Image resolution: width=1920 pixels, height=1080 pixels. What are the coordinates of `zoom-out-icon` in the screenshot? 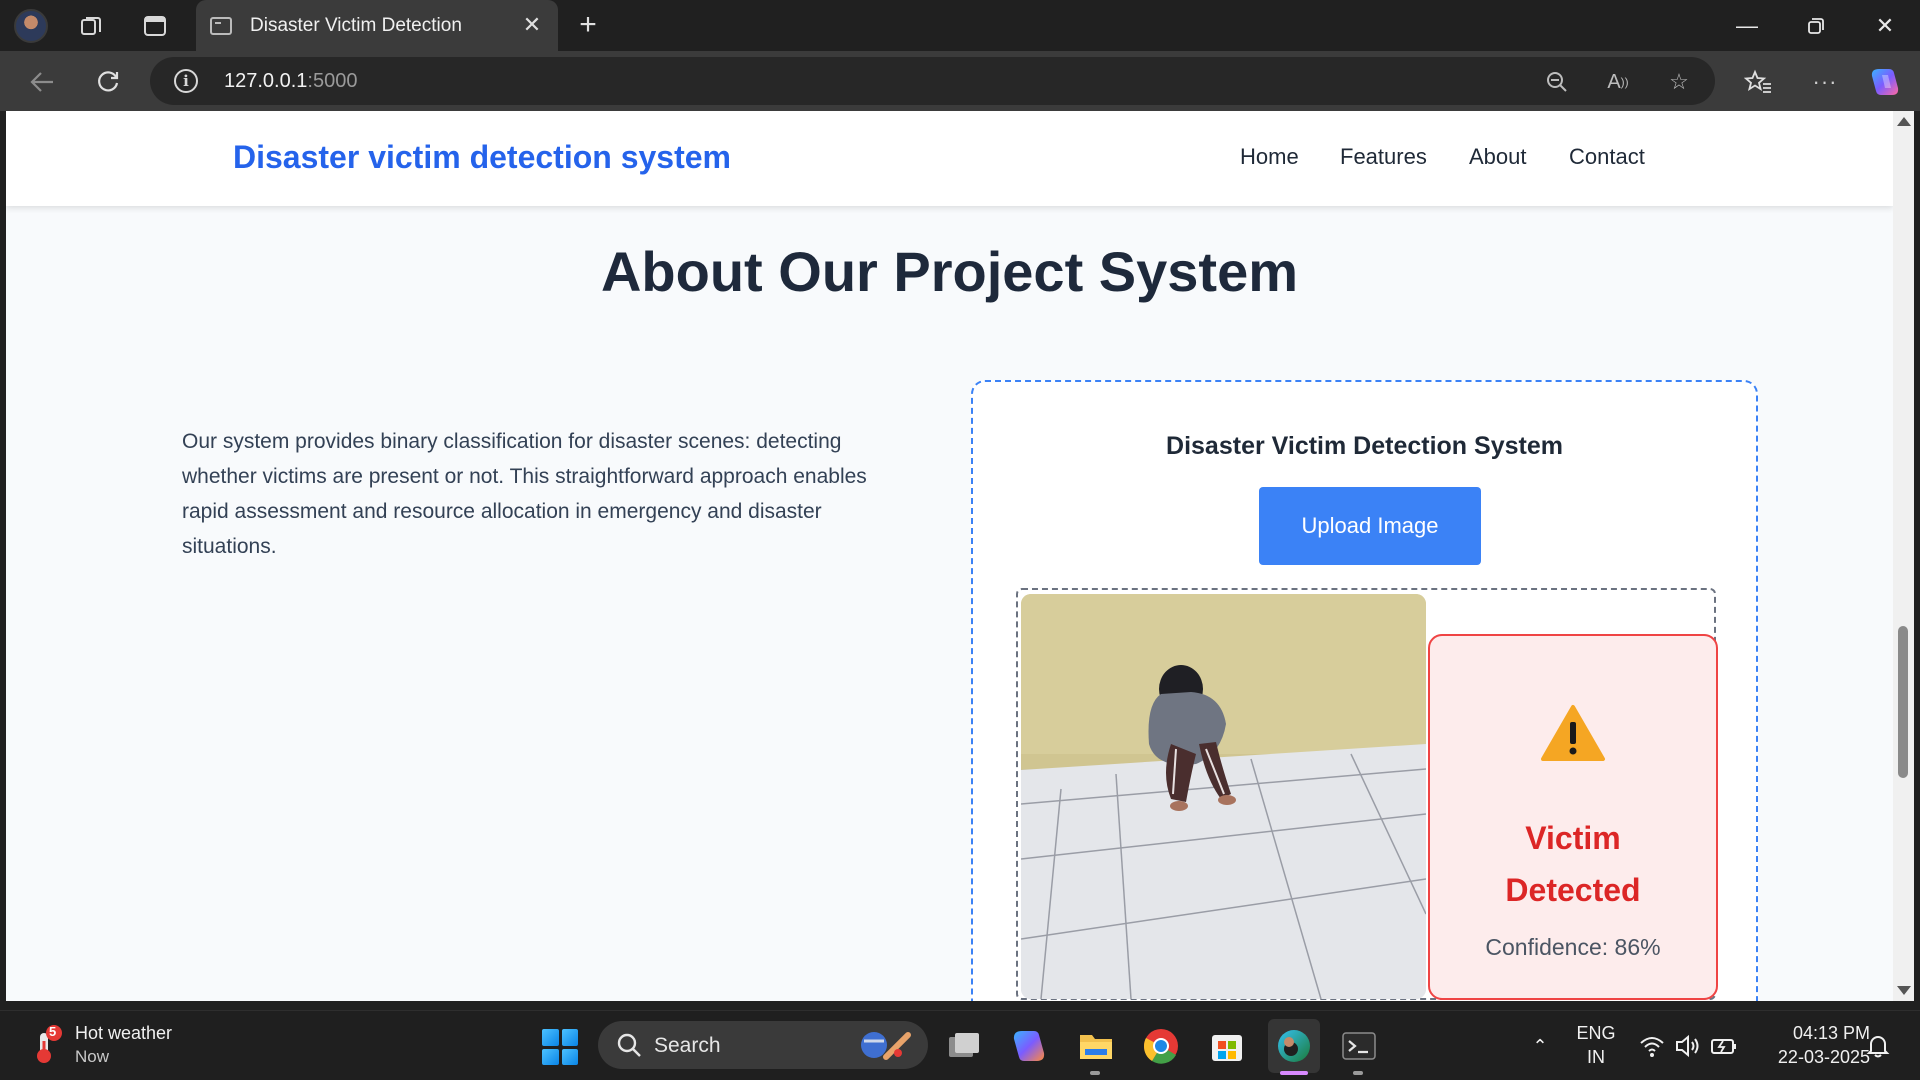 It's located at (1557, 82).